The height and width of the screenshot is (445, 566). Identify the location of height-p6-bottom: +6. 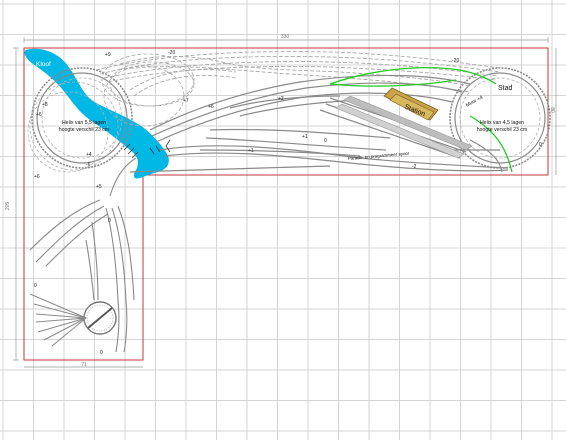
(37, 177).